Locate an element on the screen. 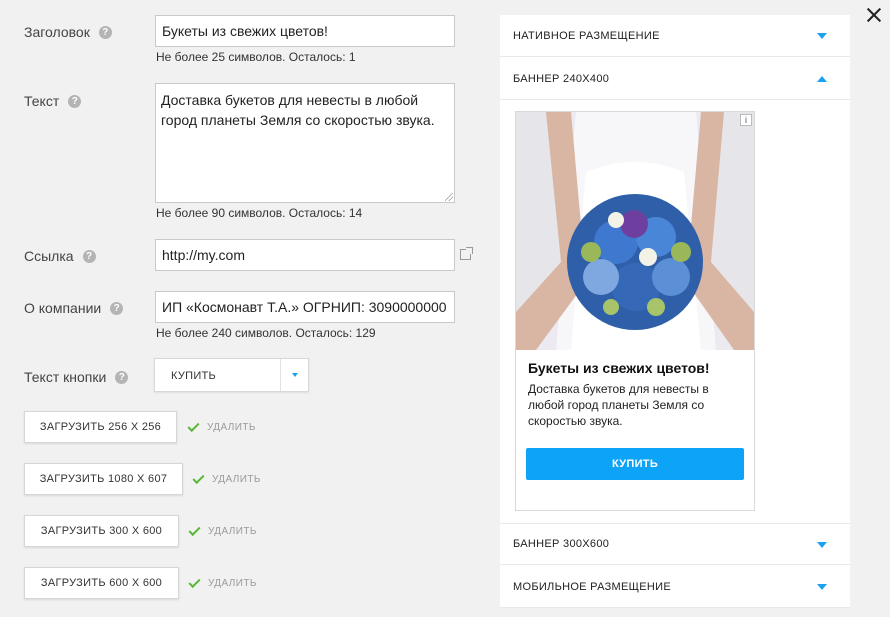 The image size is (890, 617). delete-300x600-link: УДАЛИТЬ is located at coordinates (232, 531).